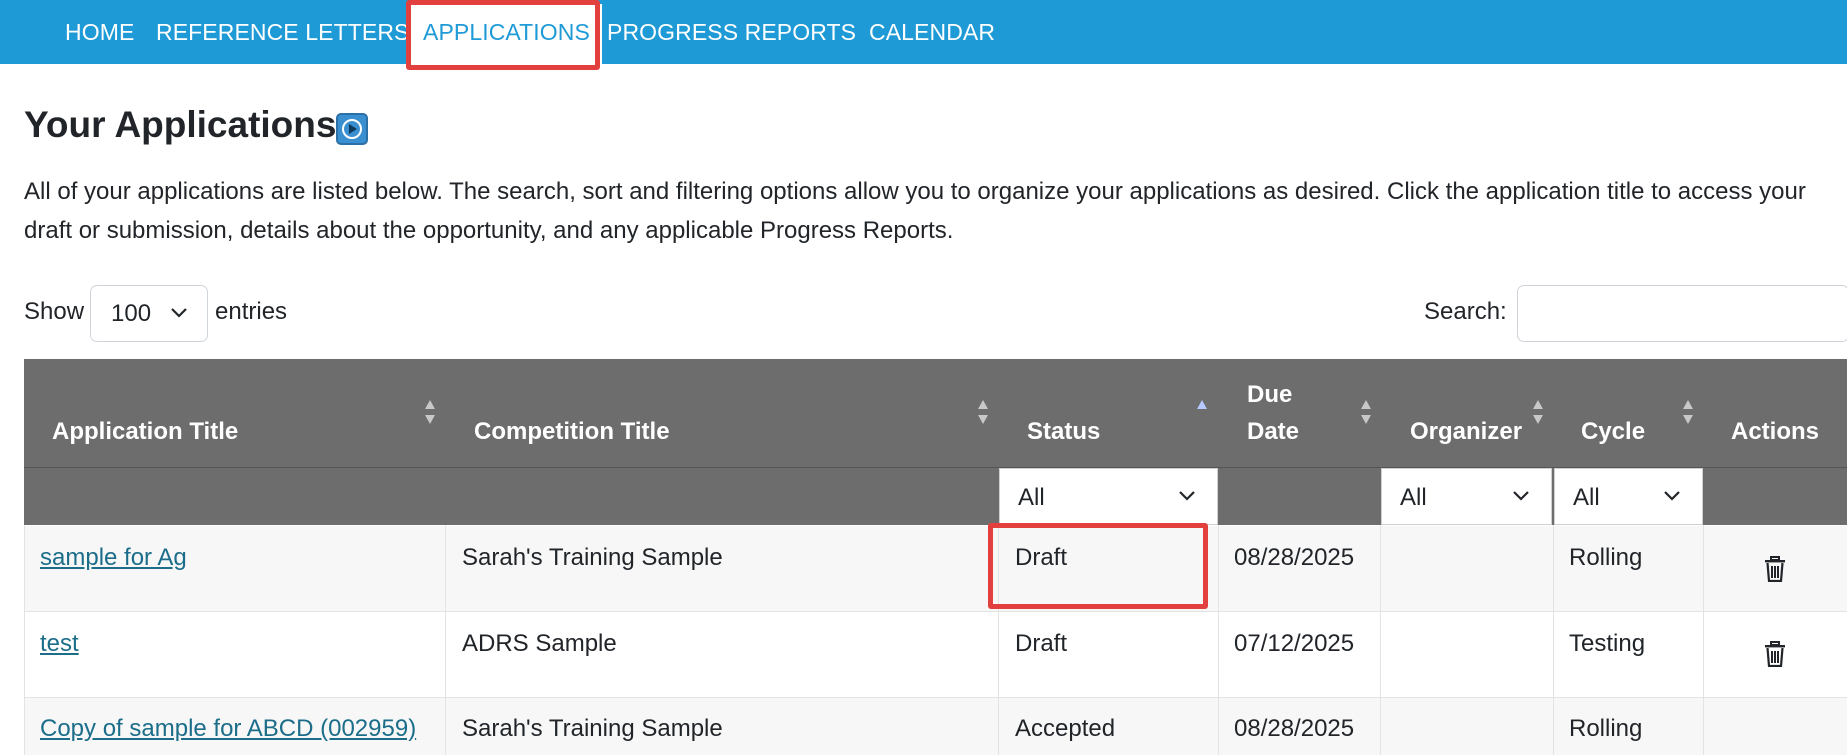 The image size is (1847, 755). Describe the element at coordinates (1294, 643) in the screenshot. I see `due-date-cell: 07/12/2025` at that location.